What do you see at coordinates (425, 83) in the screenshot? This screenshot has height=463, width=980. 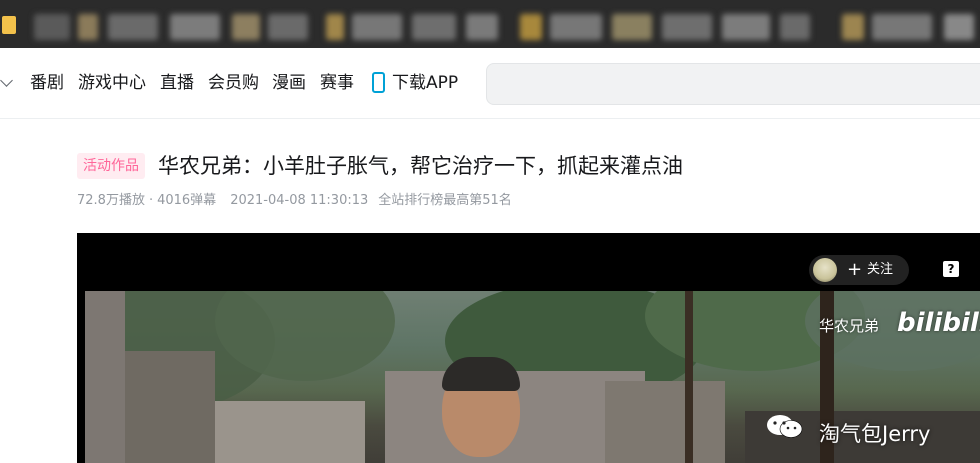 I see `nav-item-download-app: 下载APP` at bounding box center [425, 83].